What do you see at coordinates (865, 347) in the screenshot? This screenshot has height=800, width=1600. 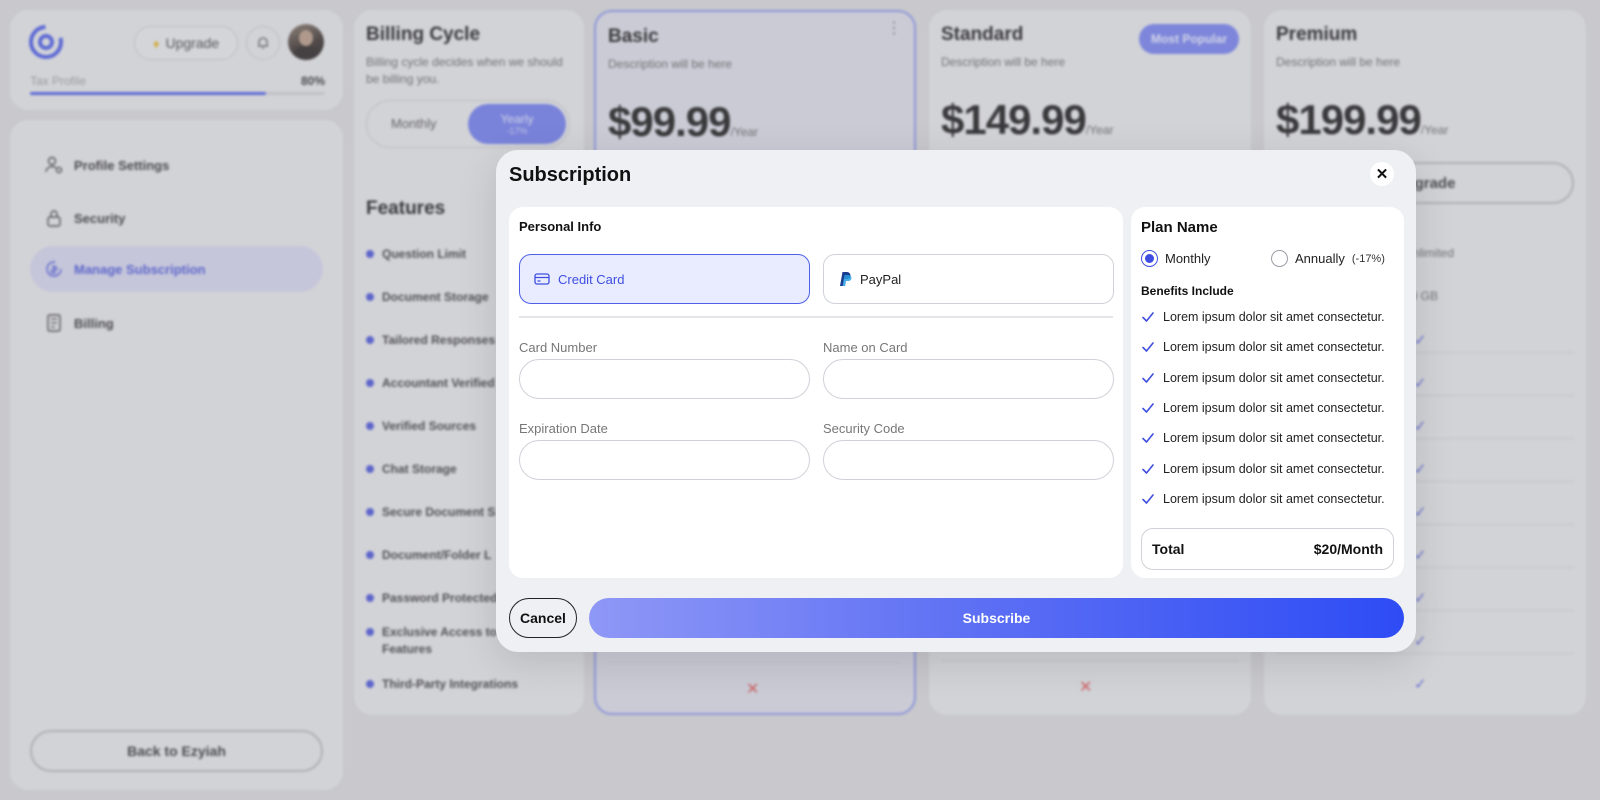 I see `name-on-card-label: Name on Card` at bounding box center [865, 347].